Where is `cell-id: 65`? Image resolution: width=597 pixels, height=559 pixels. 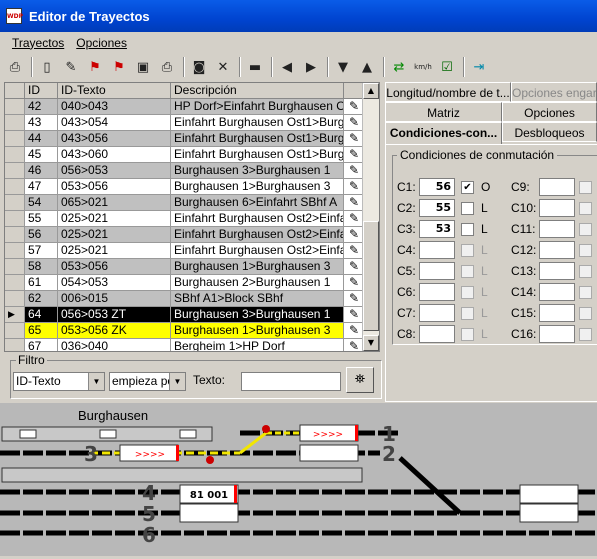
cell-id: 65 is located at coordinates (41, 331).